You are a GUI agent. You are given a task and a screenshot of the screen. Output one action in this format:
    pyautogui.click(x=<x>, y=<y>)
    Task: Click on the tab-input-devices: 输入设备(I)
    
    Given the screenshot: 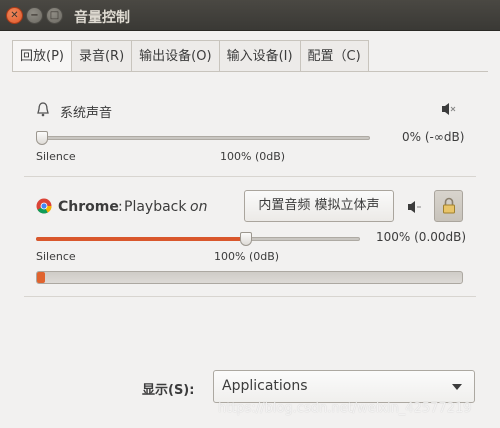 What is the action you would take?
    pyautogui.click(x=260, y=56)
    